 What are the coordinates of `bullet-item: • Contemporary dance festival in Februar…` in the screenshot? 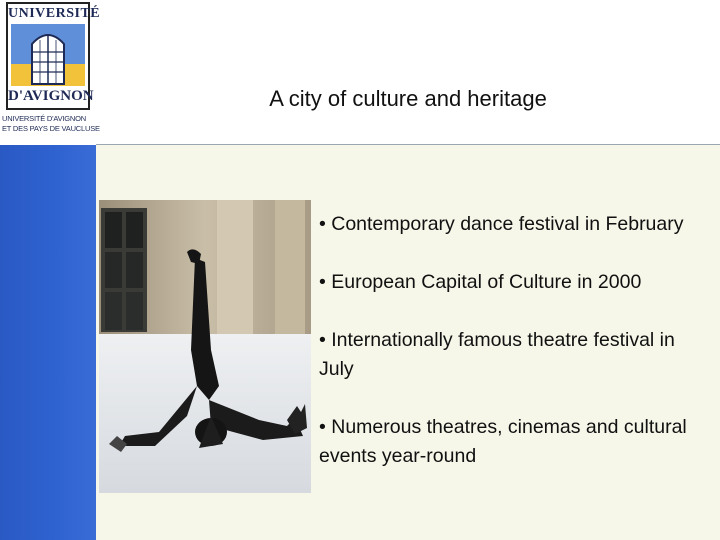 It's located at (501, 224).